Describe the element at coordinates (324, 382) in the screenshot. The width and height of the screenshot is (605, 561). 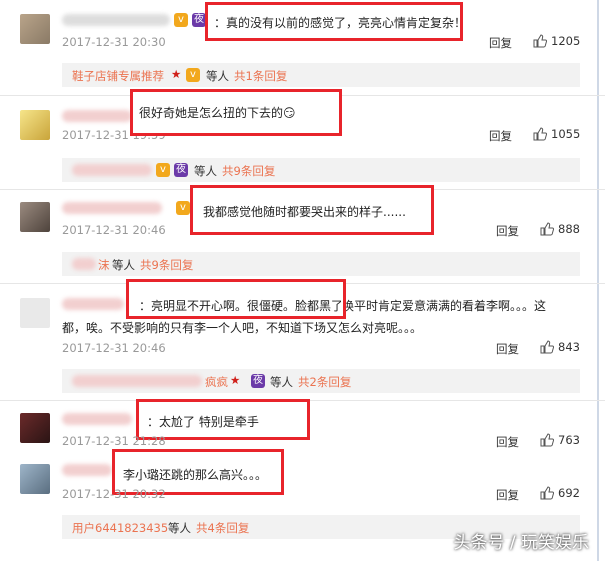
I see `subreply-count: 共2条回复` at that location.